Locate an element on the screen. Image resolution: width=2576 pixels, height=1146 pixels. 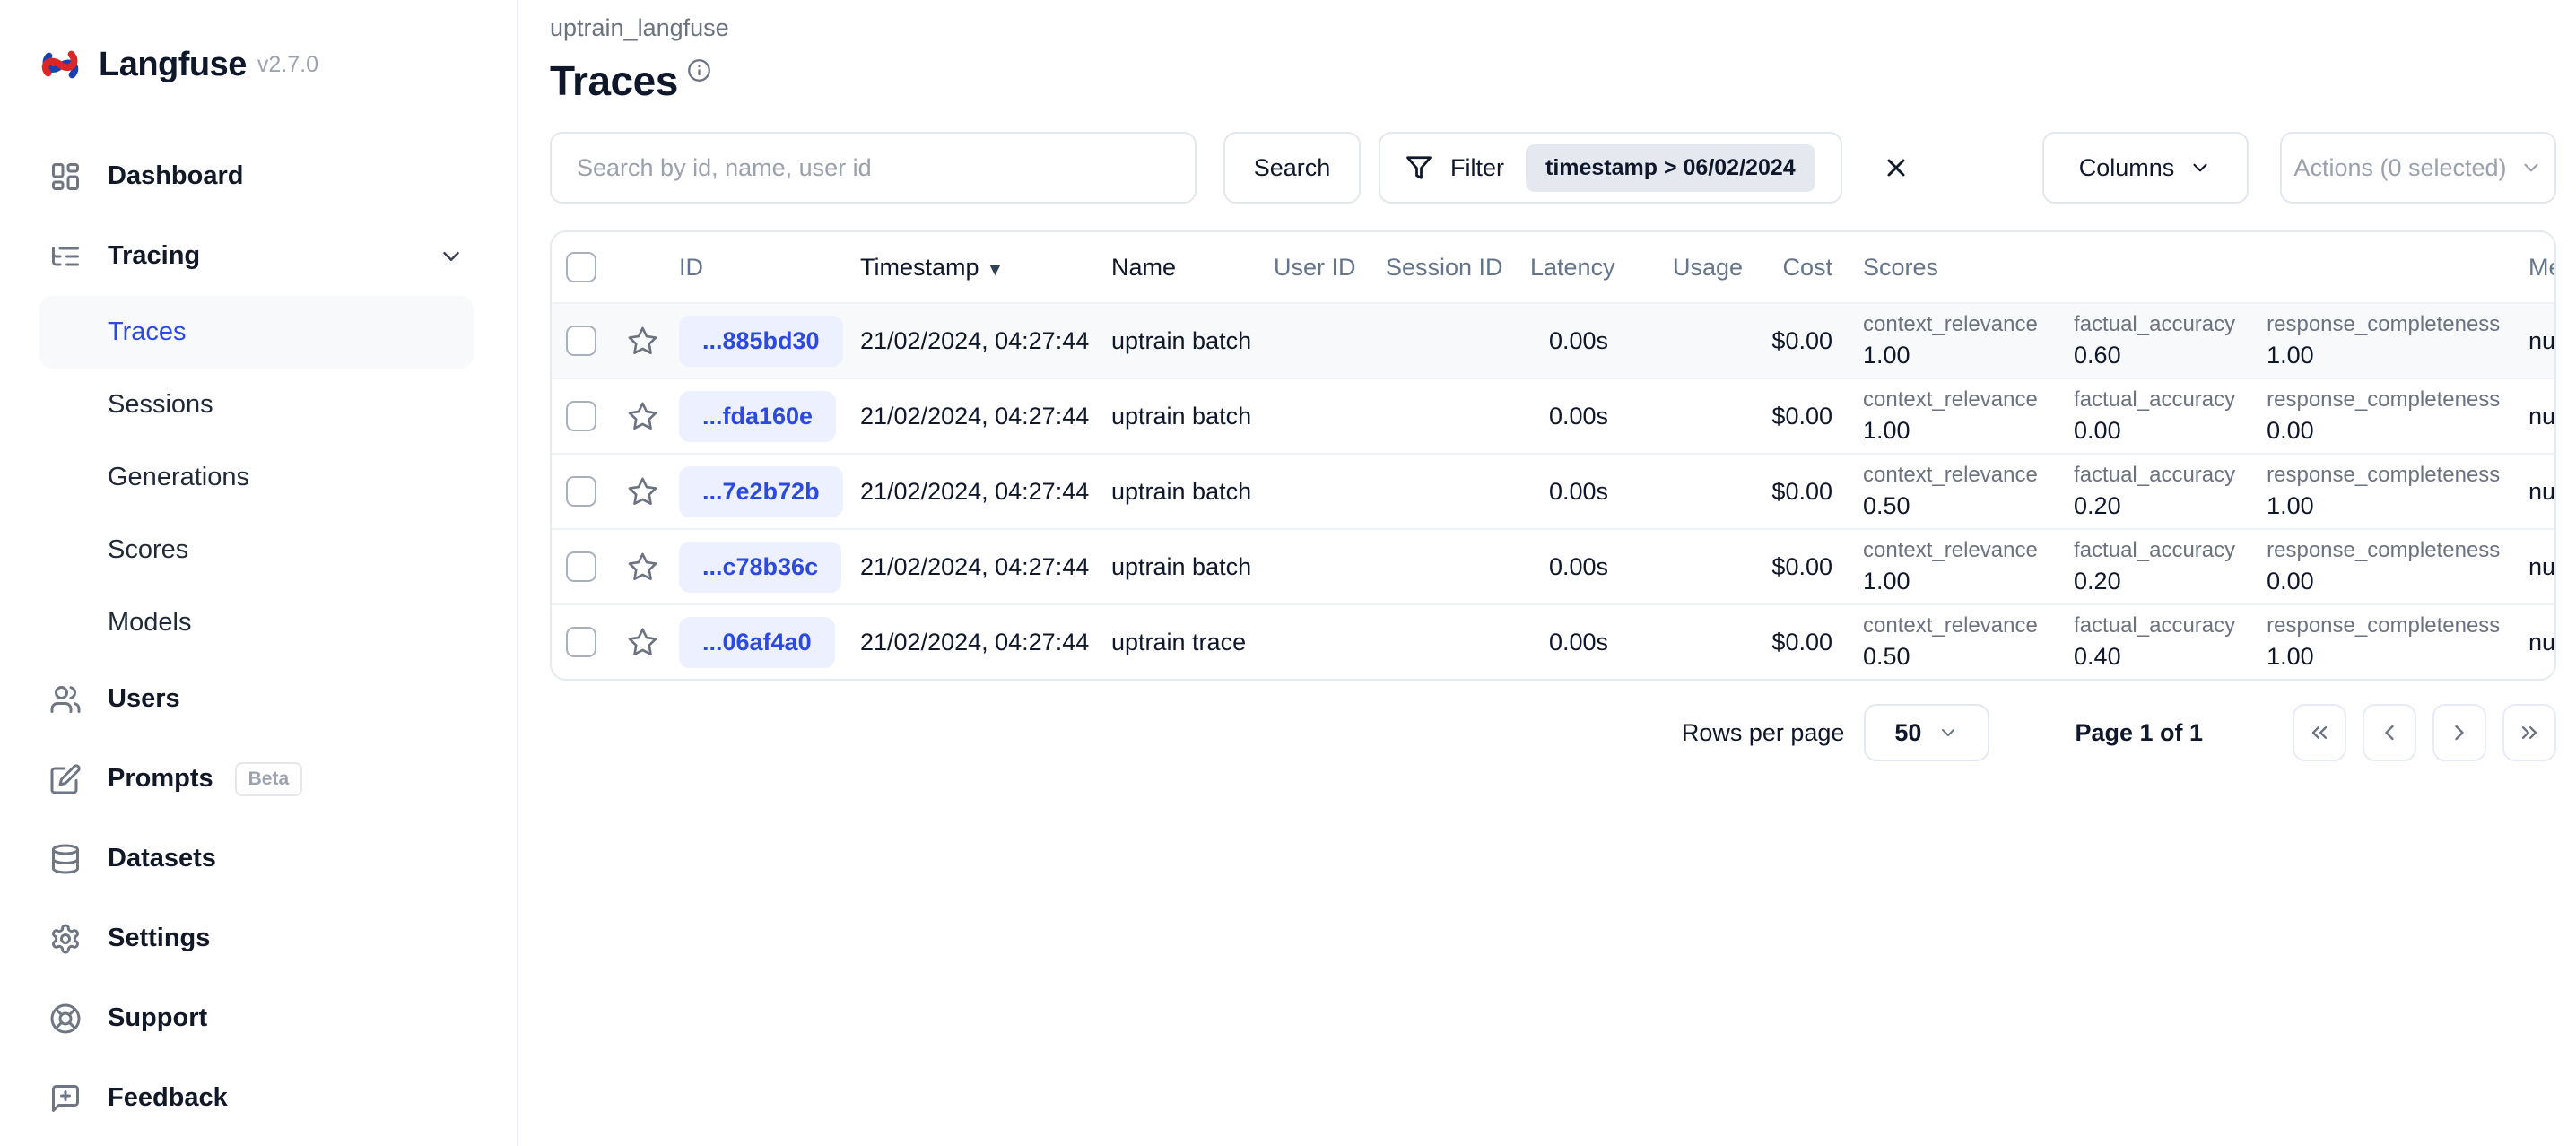
column-header-session-id: Session ID is located at coordinates (1451, 268).